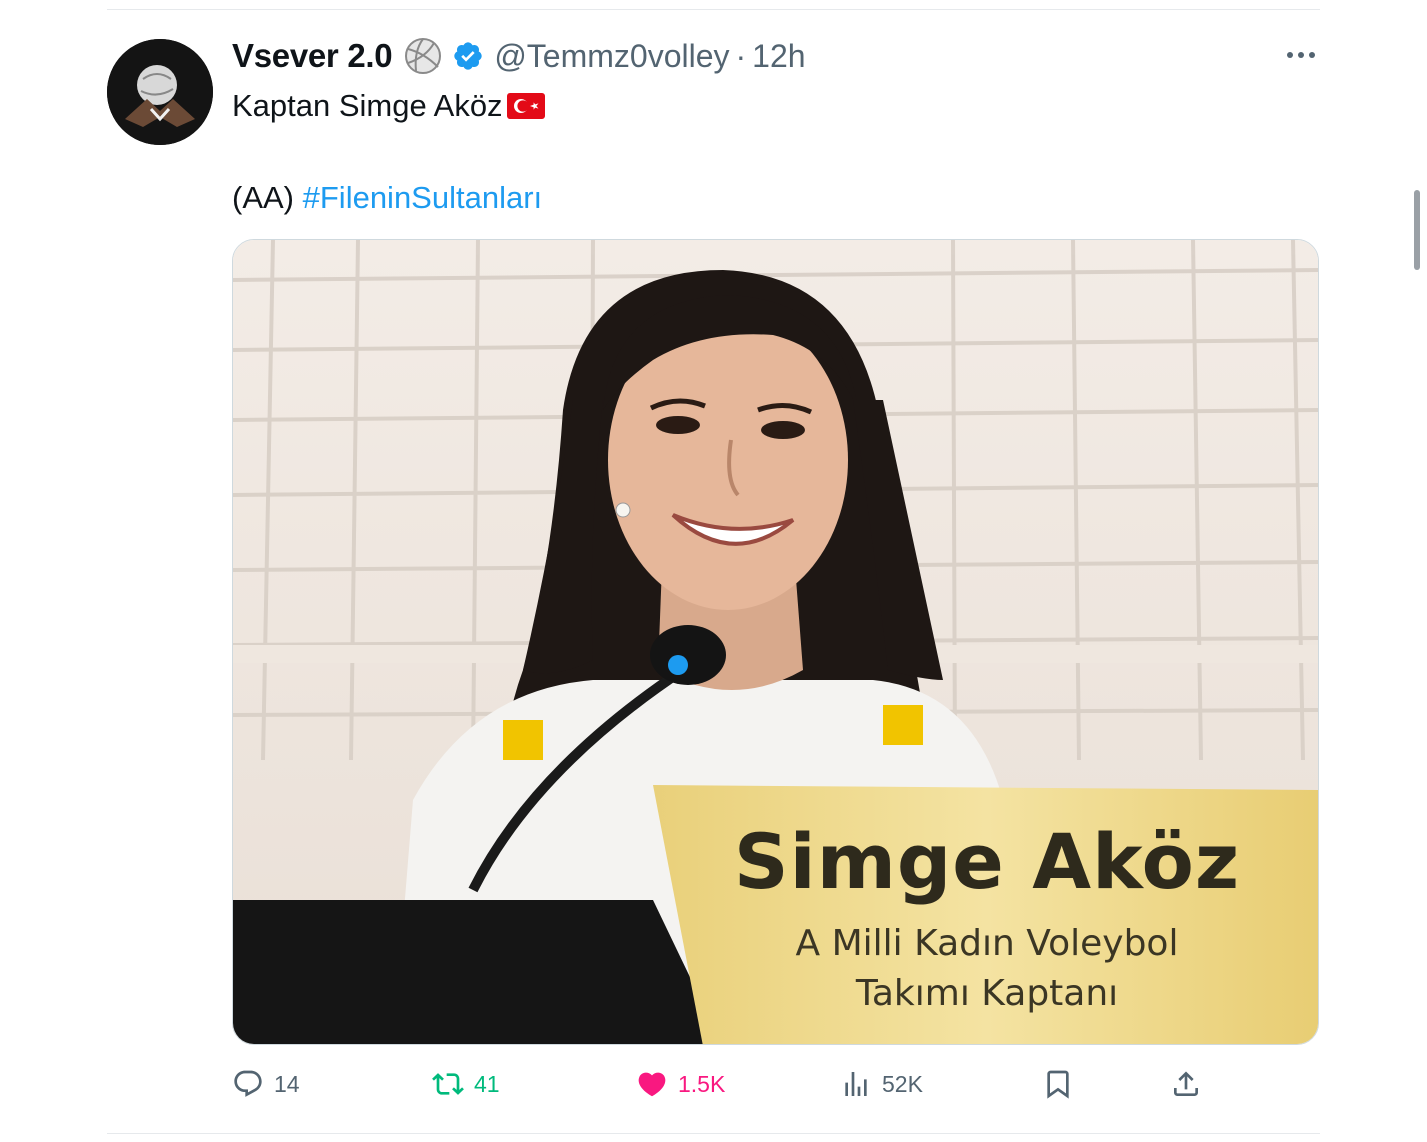 The image size is (1427, 1142). I want to click on bookmark-icon, so click(1058, 1084).